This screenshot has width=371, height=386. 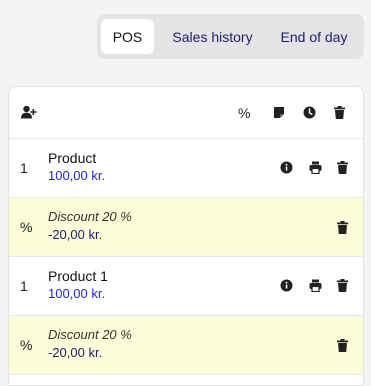 I want to click on row-product-name: Product 1, so click(x=78, y=276).